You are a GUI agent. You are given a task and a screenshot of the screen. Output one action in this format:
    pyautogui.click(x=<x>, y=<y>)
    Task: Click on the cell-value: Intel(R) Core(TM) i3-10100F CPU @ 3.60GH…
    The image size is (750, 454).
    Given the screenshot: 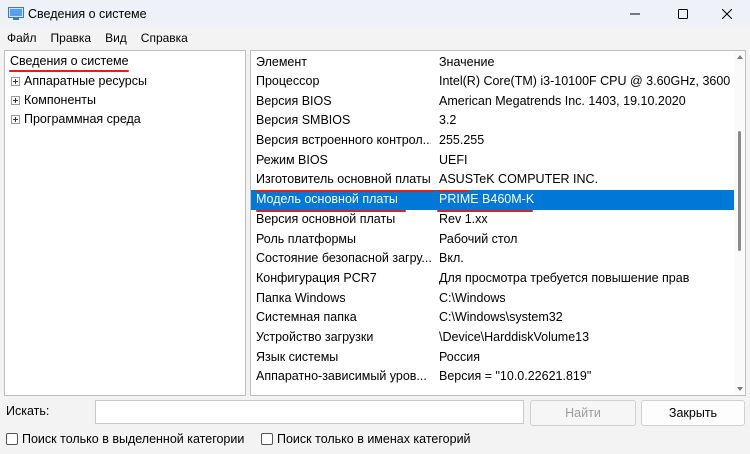 What is the action you would take?
    pyautogui.click(x=587, y=81)
    